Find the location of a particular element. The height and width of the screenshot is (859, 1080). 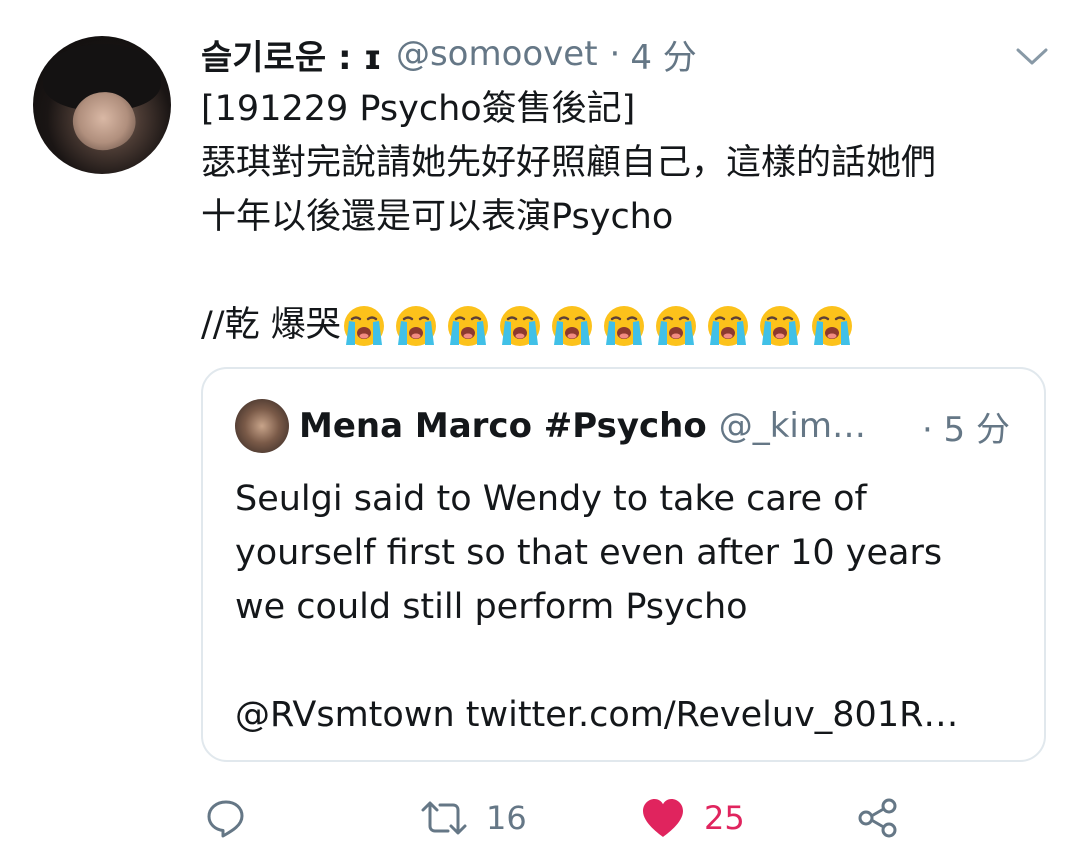

retweet-count: 16 is located at coordinates (506, 818).